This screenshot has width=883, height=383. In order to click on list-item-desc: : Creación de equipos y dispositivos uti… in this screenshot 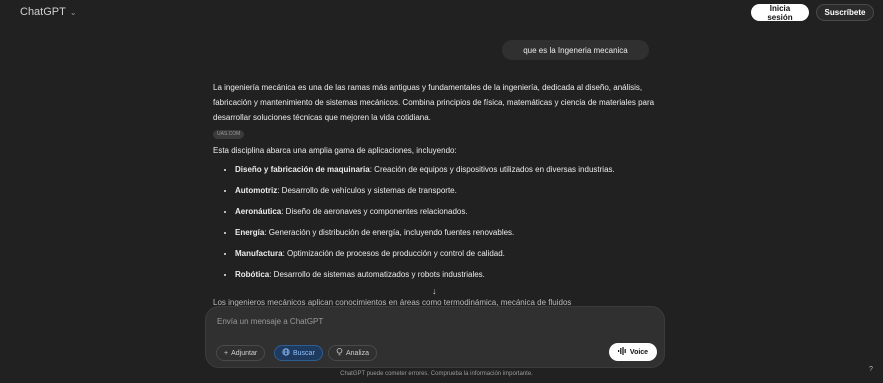, I will do `click(492, 169)`.